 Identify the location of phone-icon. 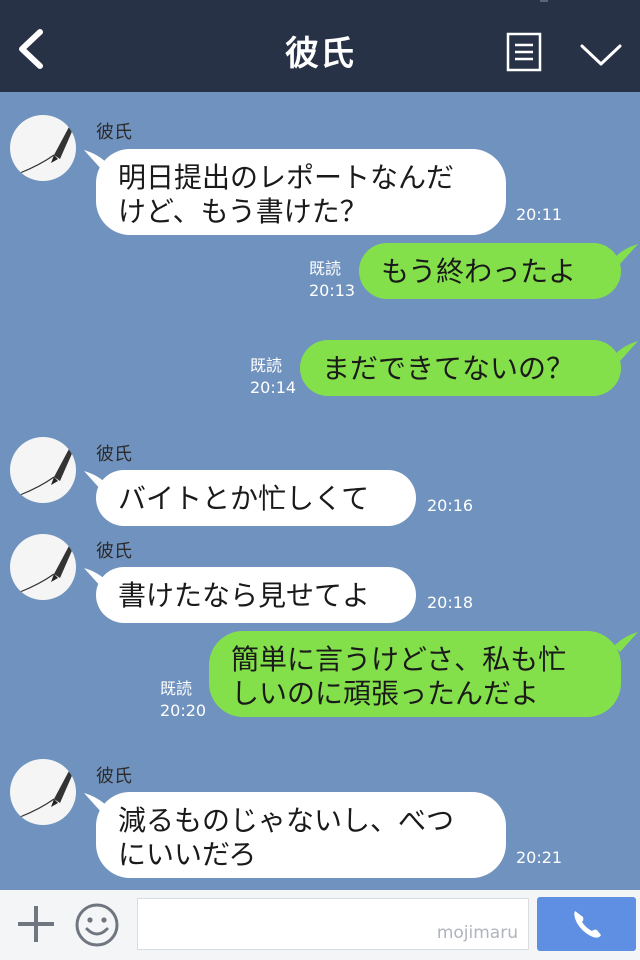
(587, 924).